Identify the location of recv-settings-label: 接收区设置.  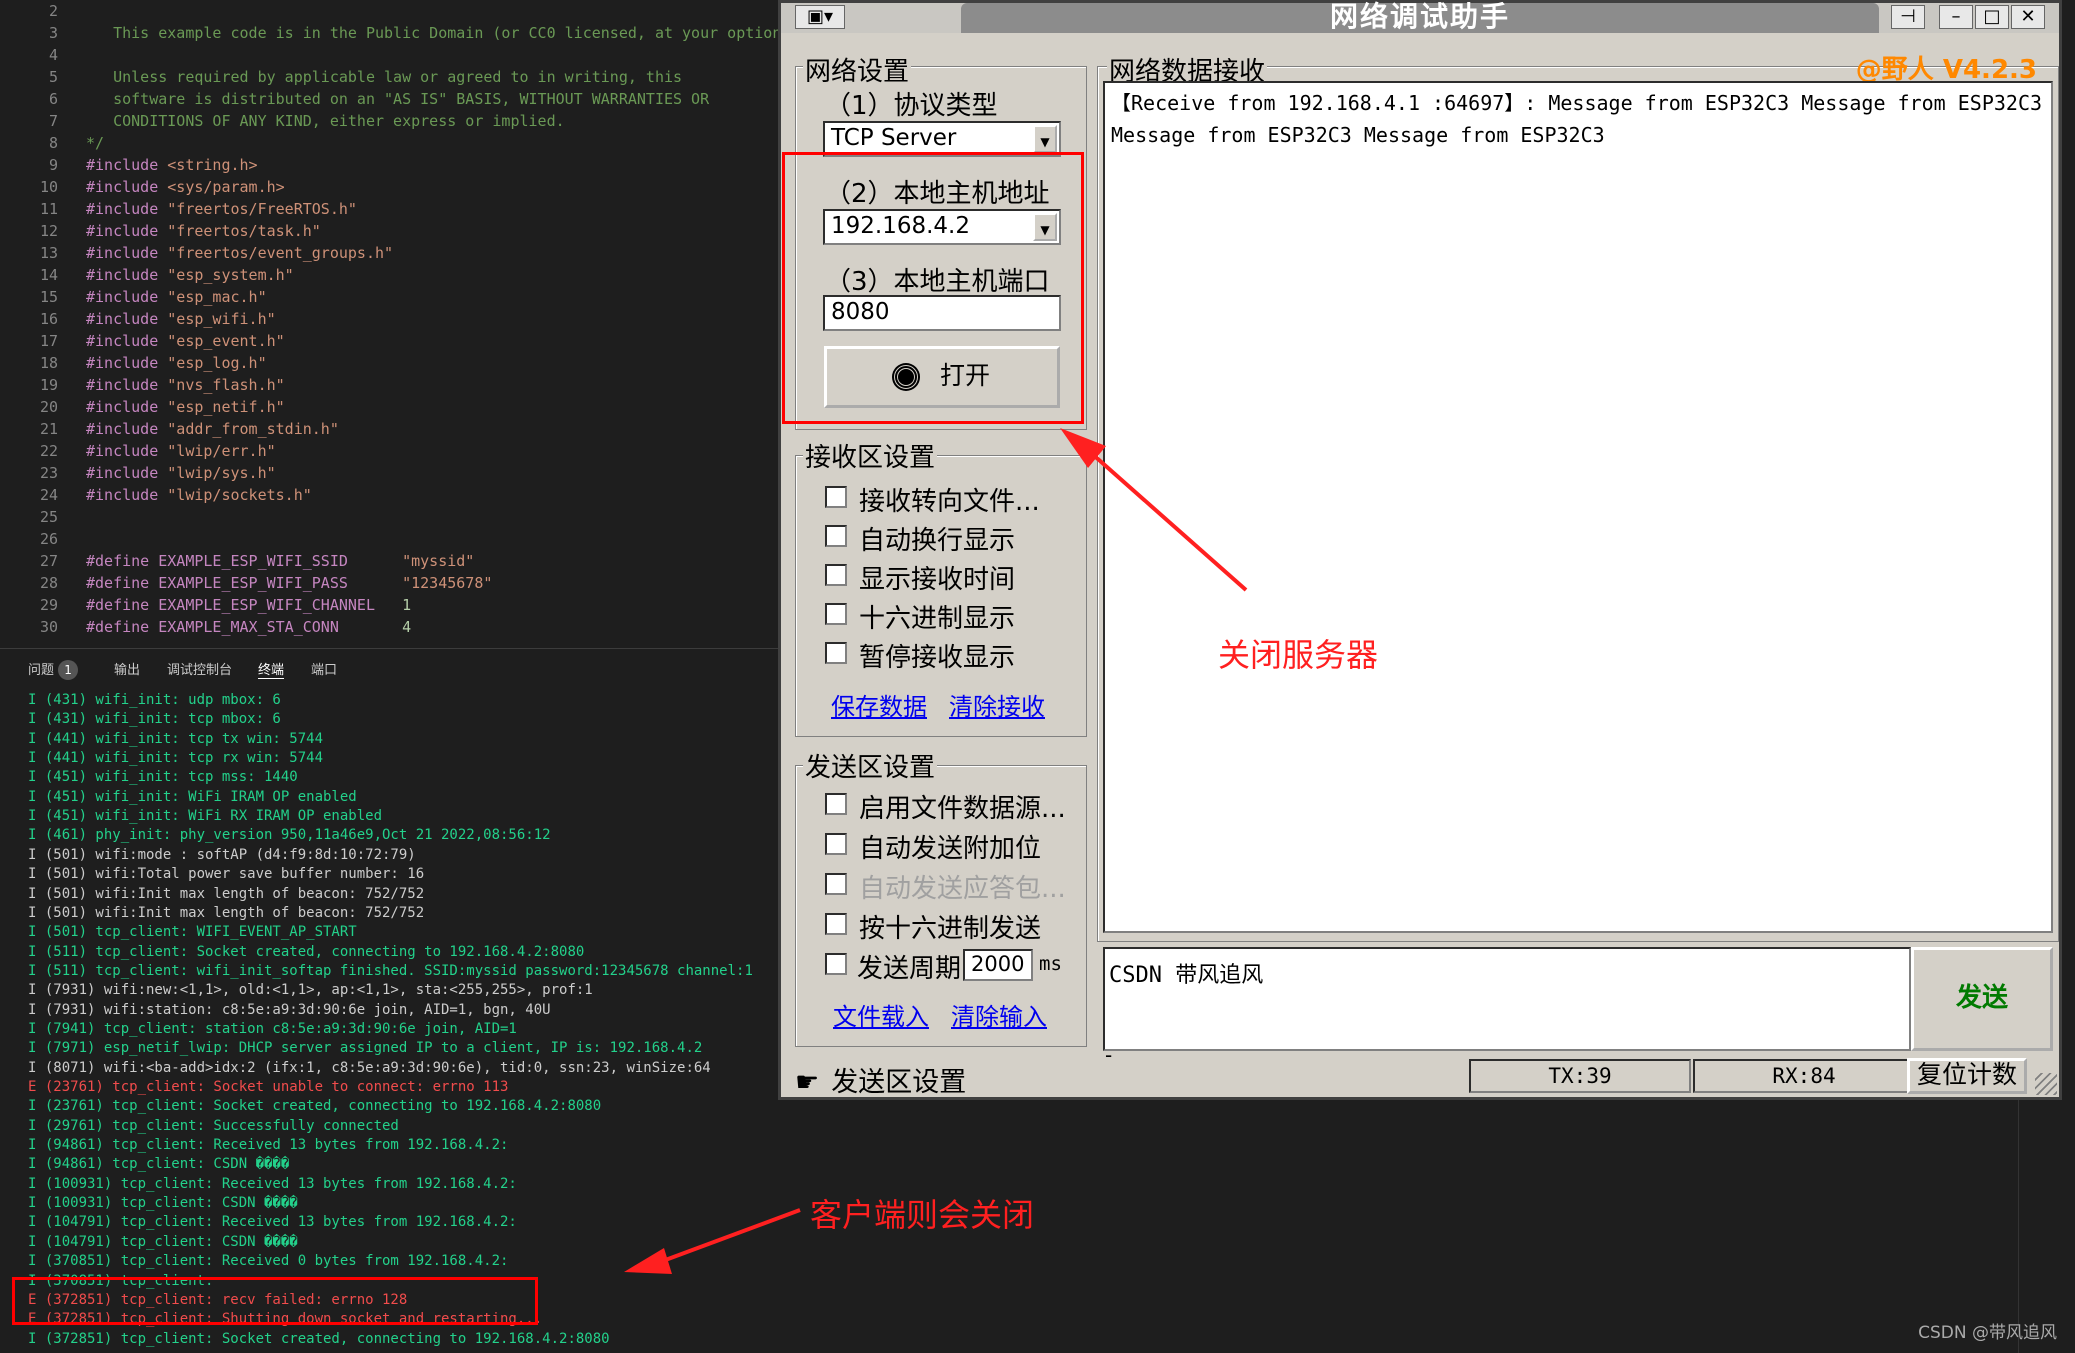
(870, 455).